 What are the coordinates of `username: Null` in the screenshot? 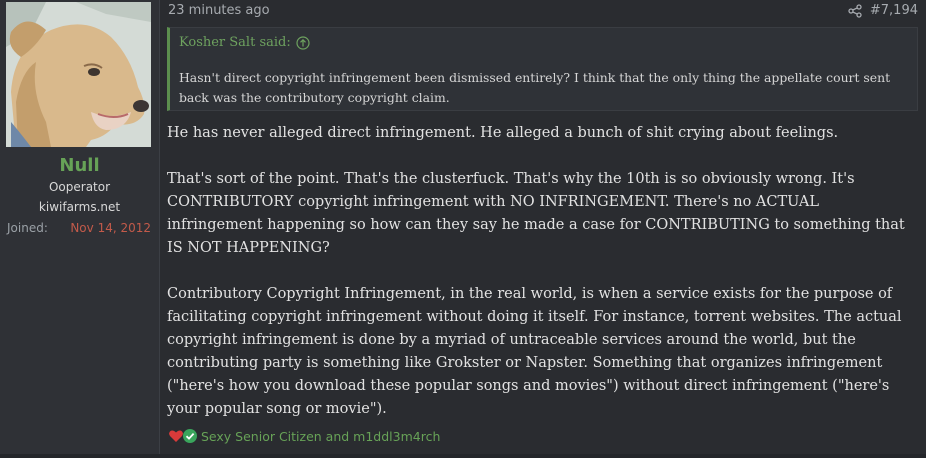 It's located at (79, 165).